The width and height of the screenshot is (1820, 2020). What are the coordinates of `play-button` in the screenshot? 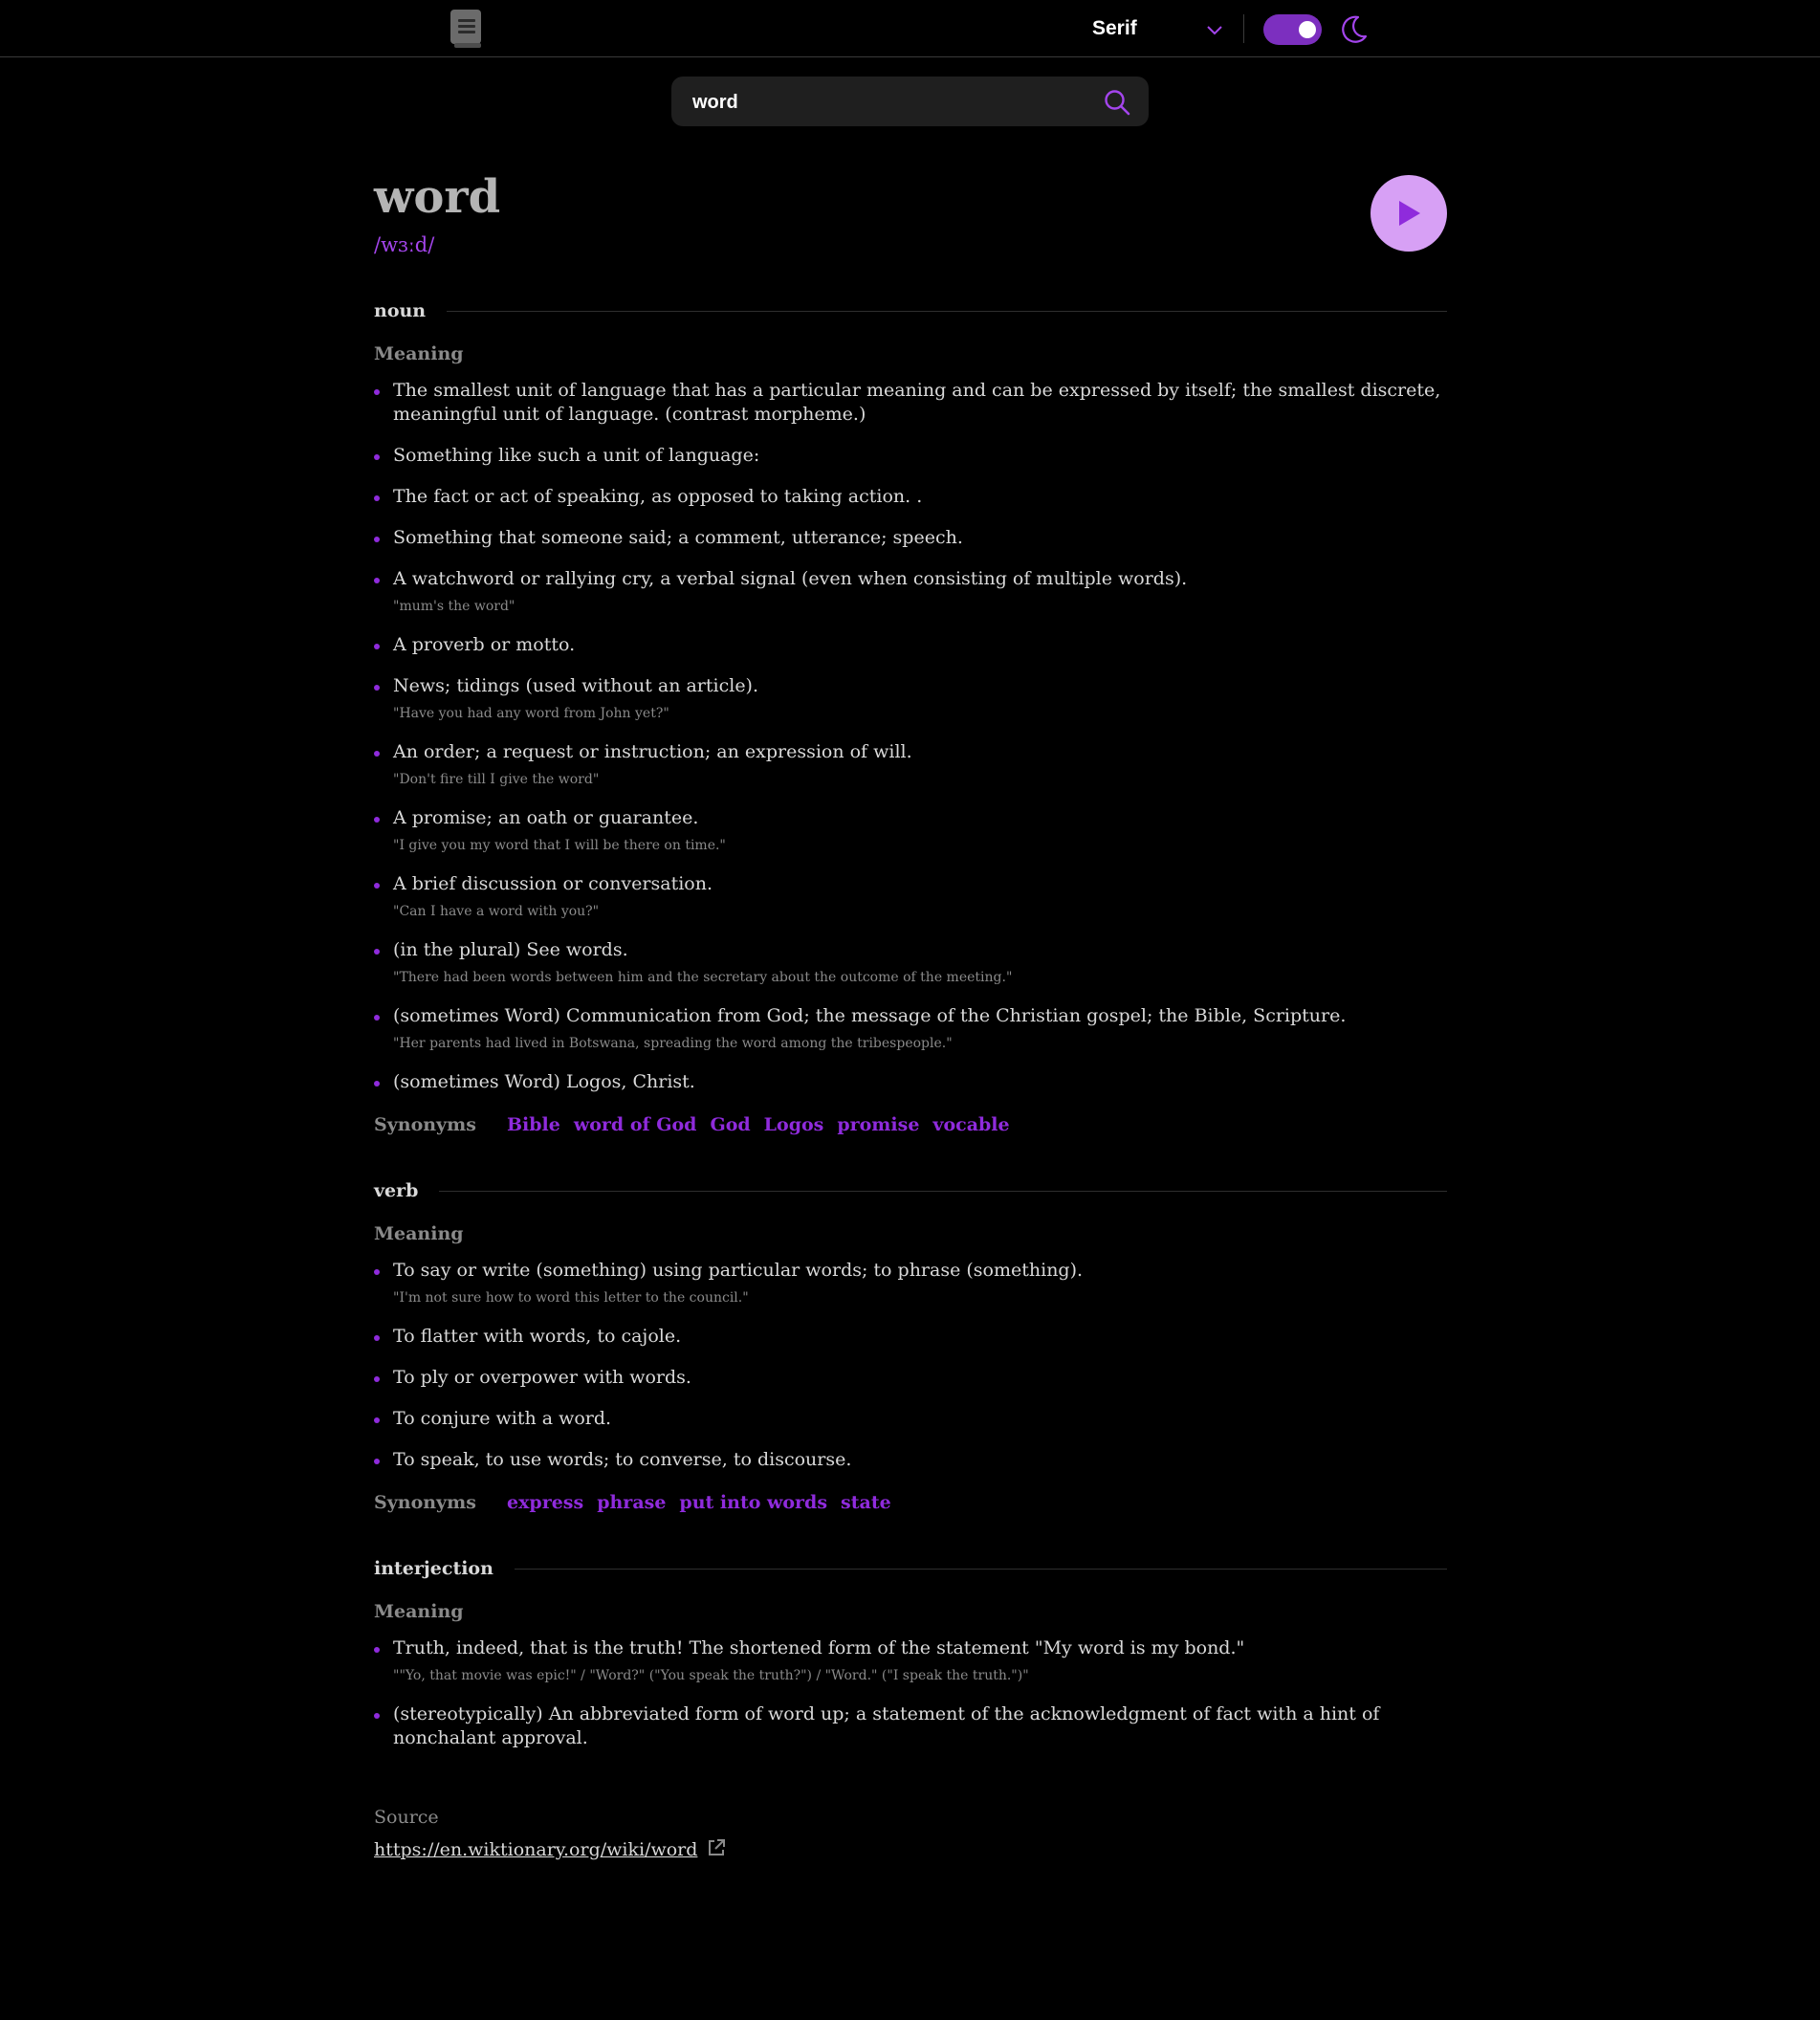 It's located at (1408, 213).